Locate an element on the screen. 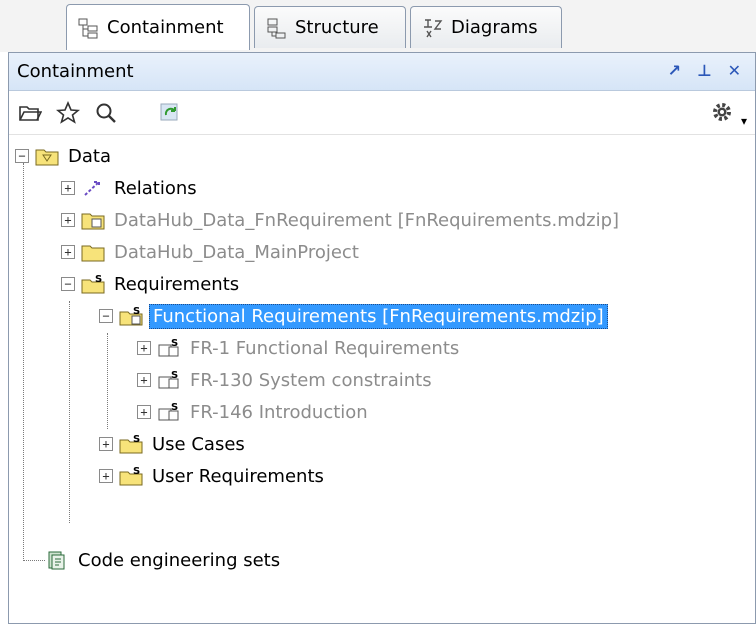  shared-folder-icon is located at coordinates (93, 221).